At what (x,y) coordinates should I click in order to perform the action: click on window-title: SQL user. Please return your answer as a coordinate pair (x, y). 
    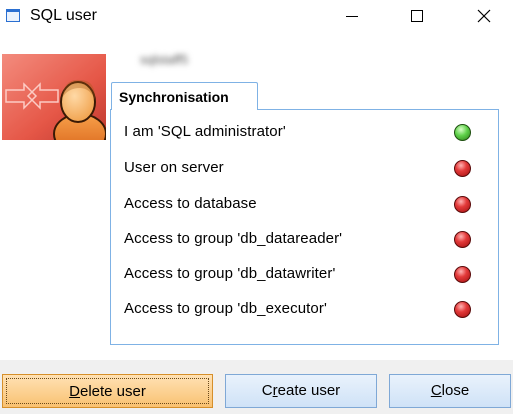
    Looking at the image, I should click on (63, 15).